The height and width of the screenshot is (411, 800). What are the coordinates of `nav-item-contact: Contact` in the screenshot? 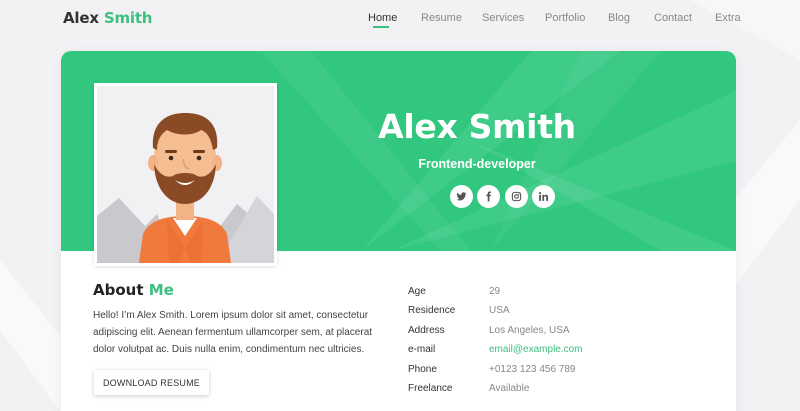 It's located at (673, 18).